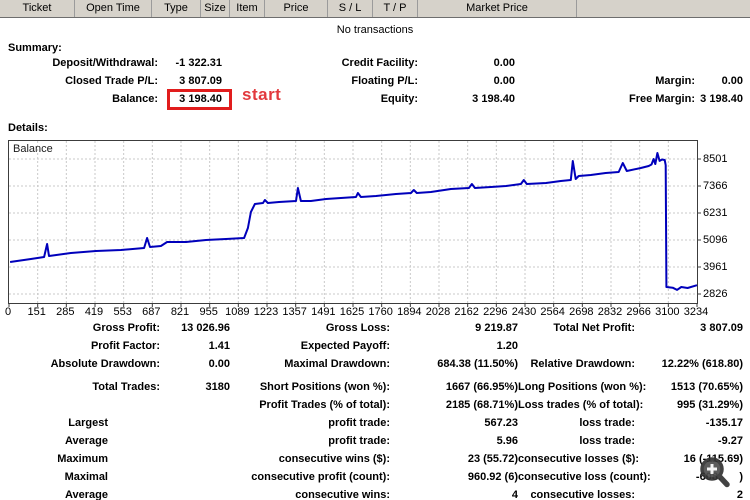 The width and height of the screenshot is (750, 500). Describe the element at coordinates (342, 494) in the screenshot. I see `stat-label: consecutive wins:` at that location.